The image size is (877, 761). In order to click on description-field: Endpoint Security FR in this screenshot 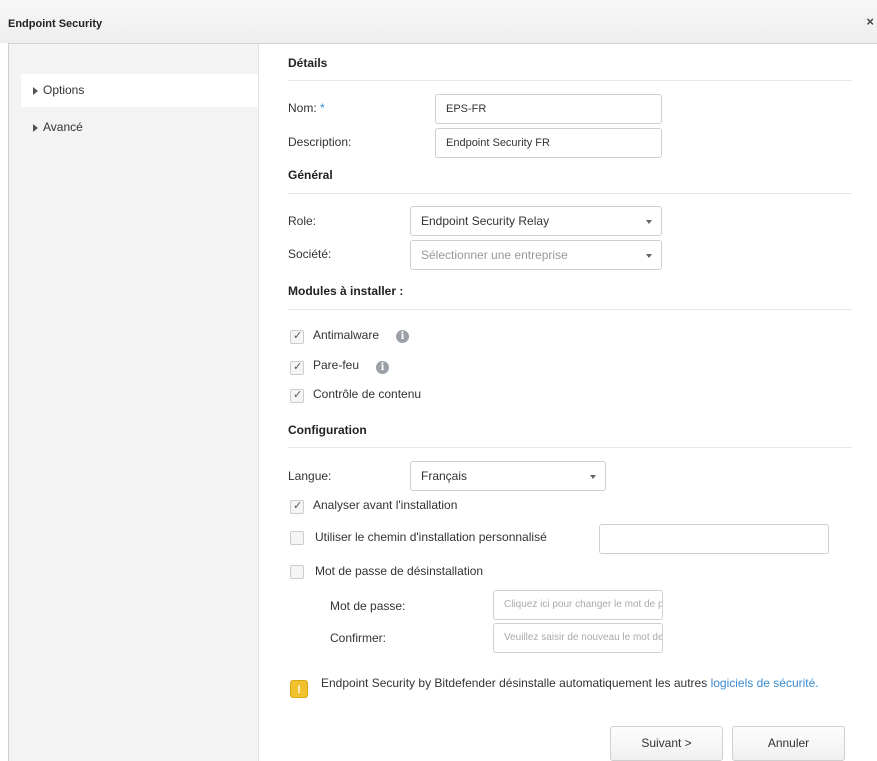, I will do `click(548, 143)`.